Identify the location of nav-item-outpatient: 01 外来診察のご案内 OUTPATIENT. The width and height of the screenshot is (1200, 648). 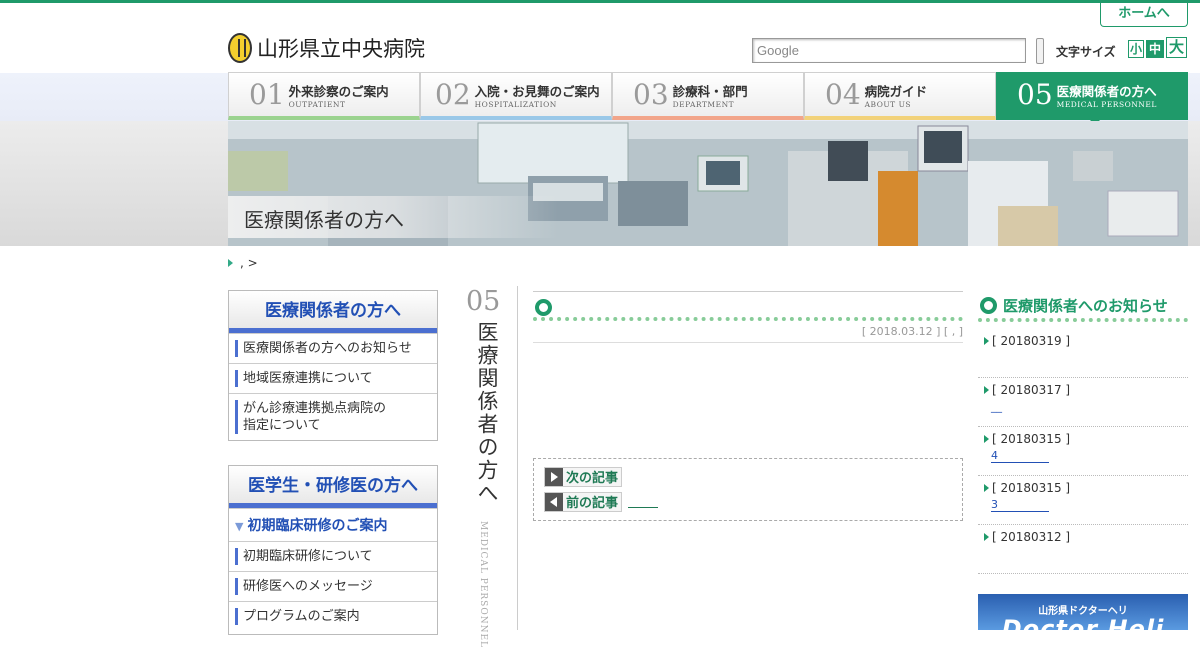
(324, 96).